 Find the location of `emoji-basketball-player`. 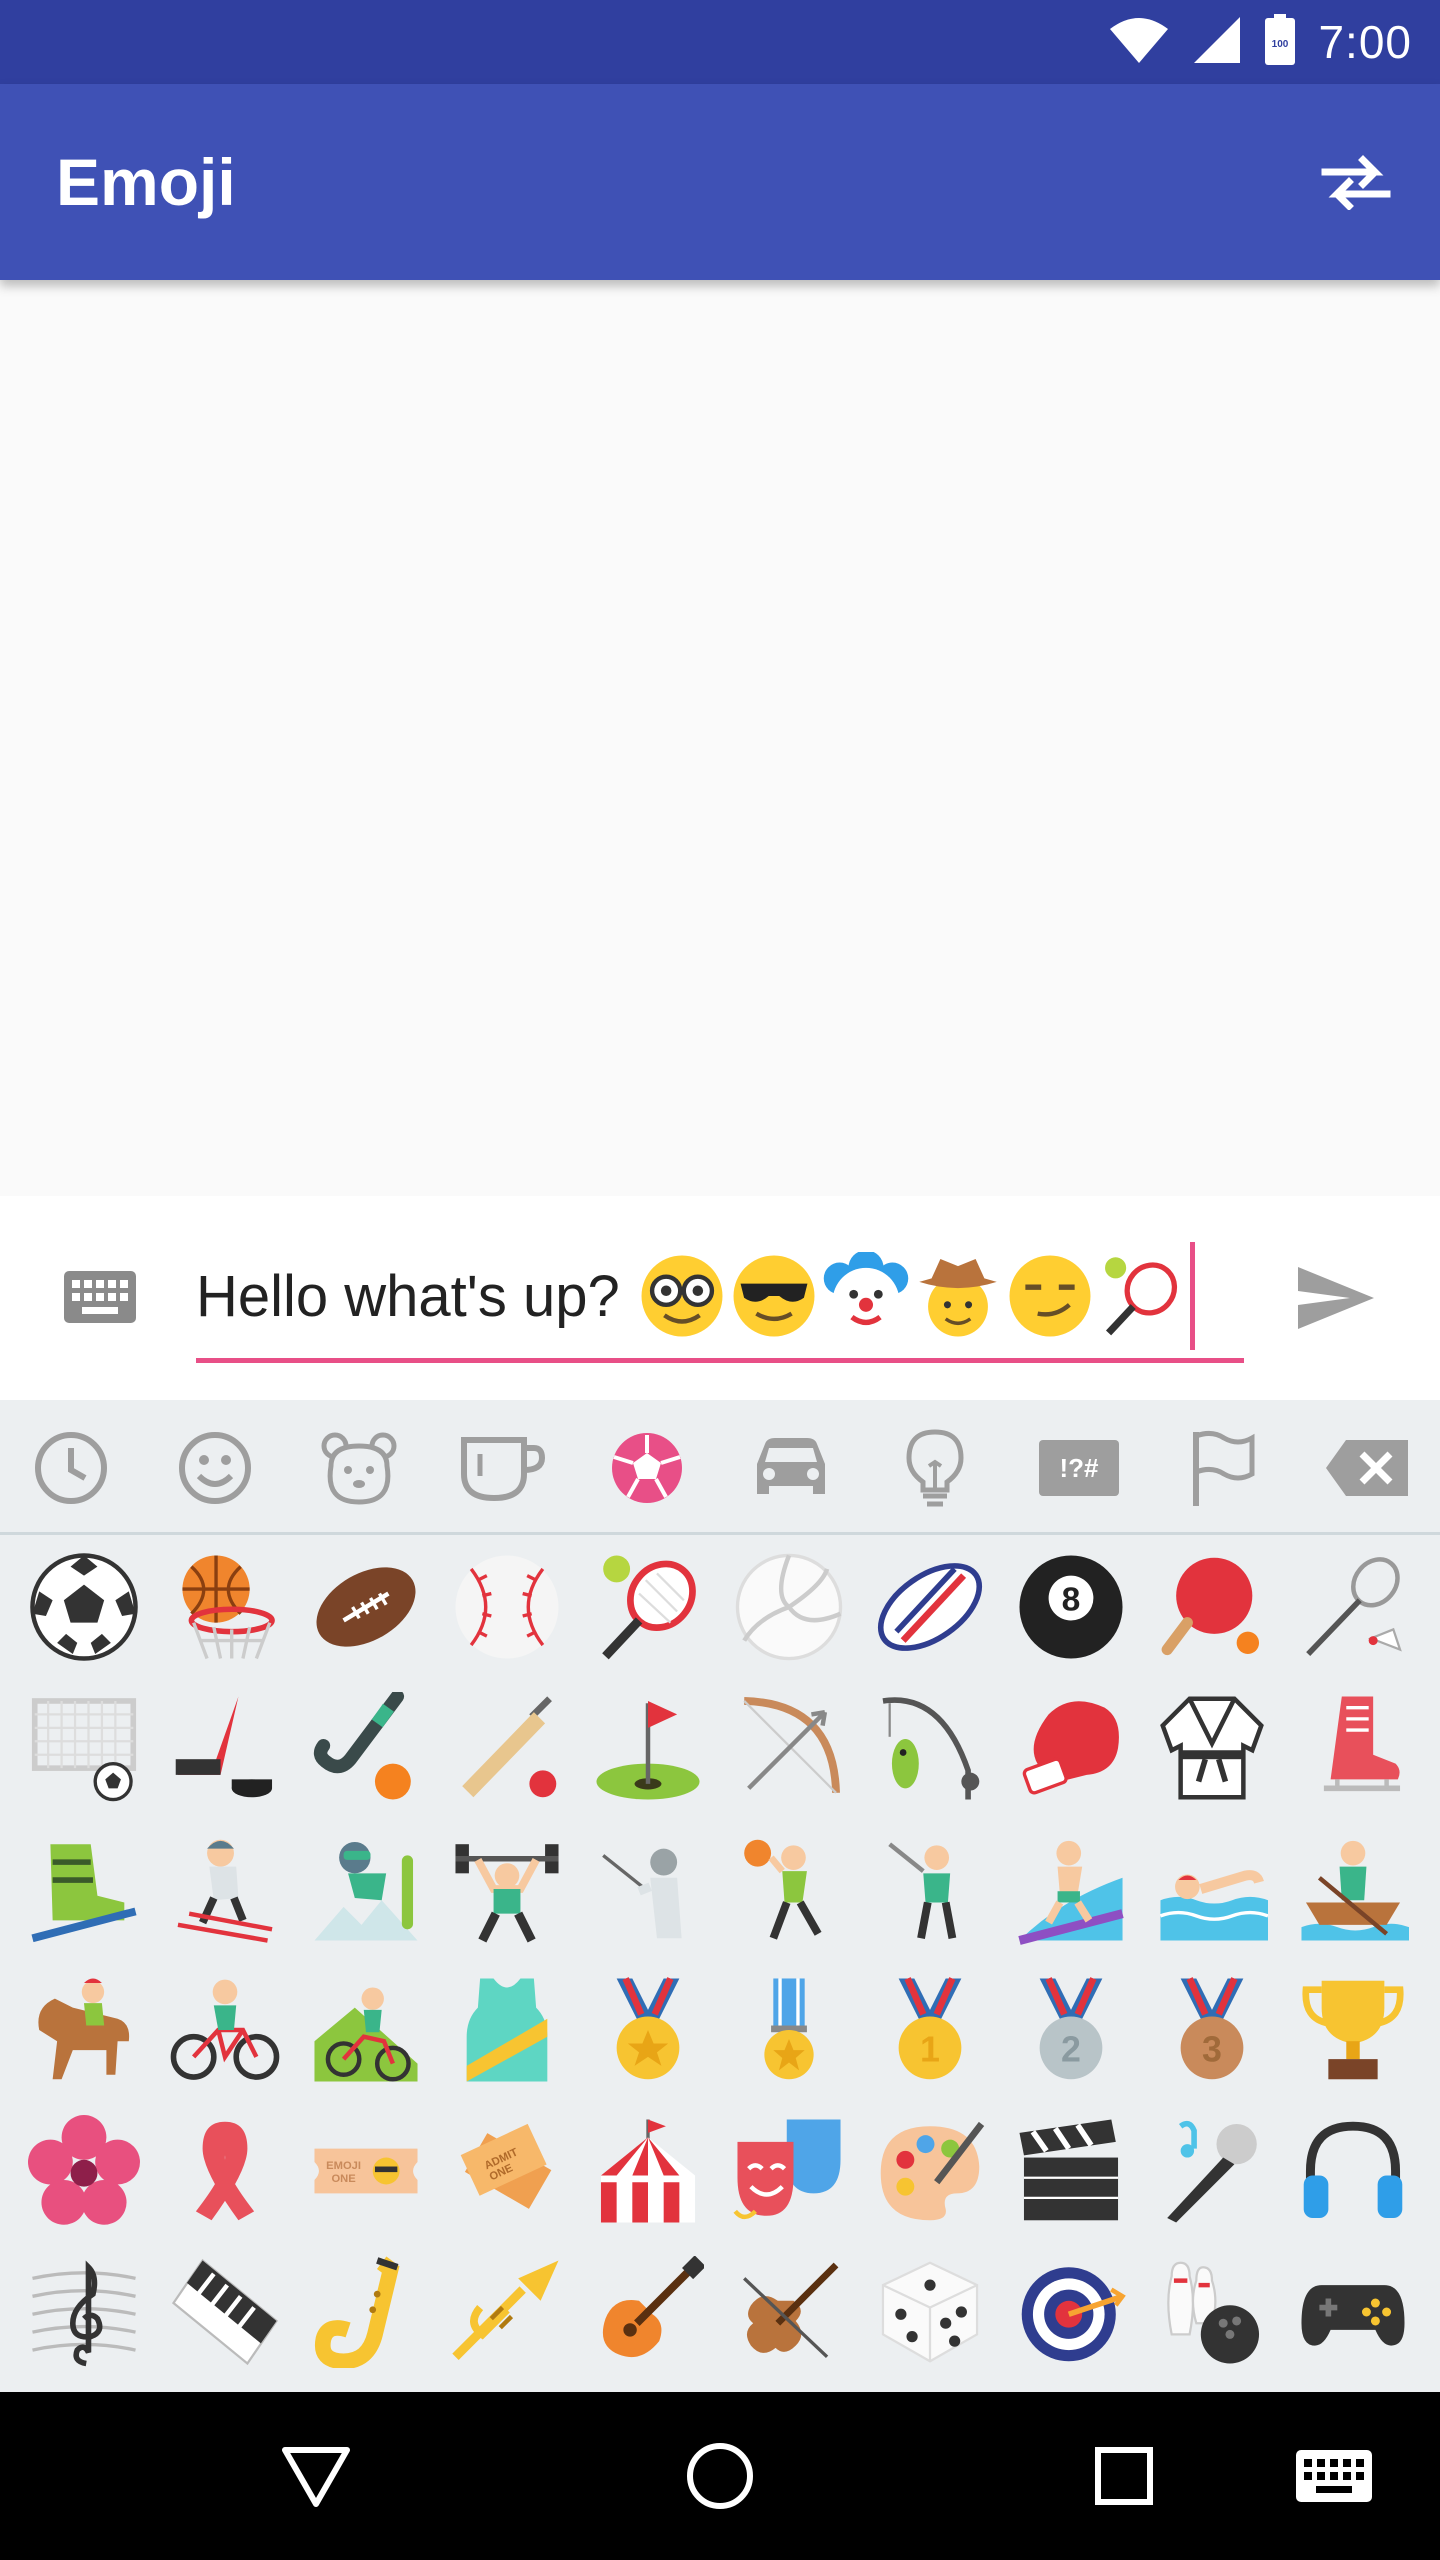

emoji-basketball-player is located at coordinates (788, 1888).